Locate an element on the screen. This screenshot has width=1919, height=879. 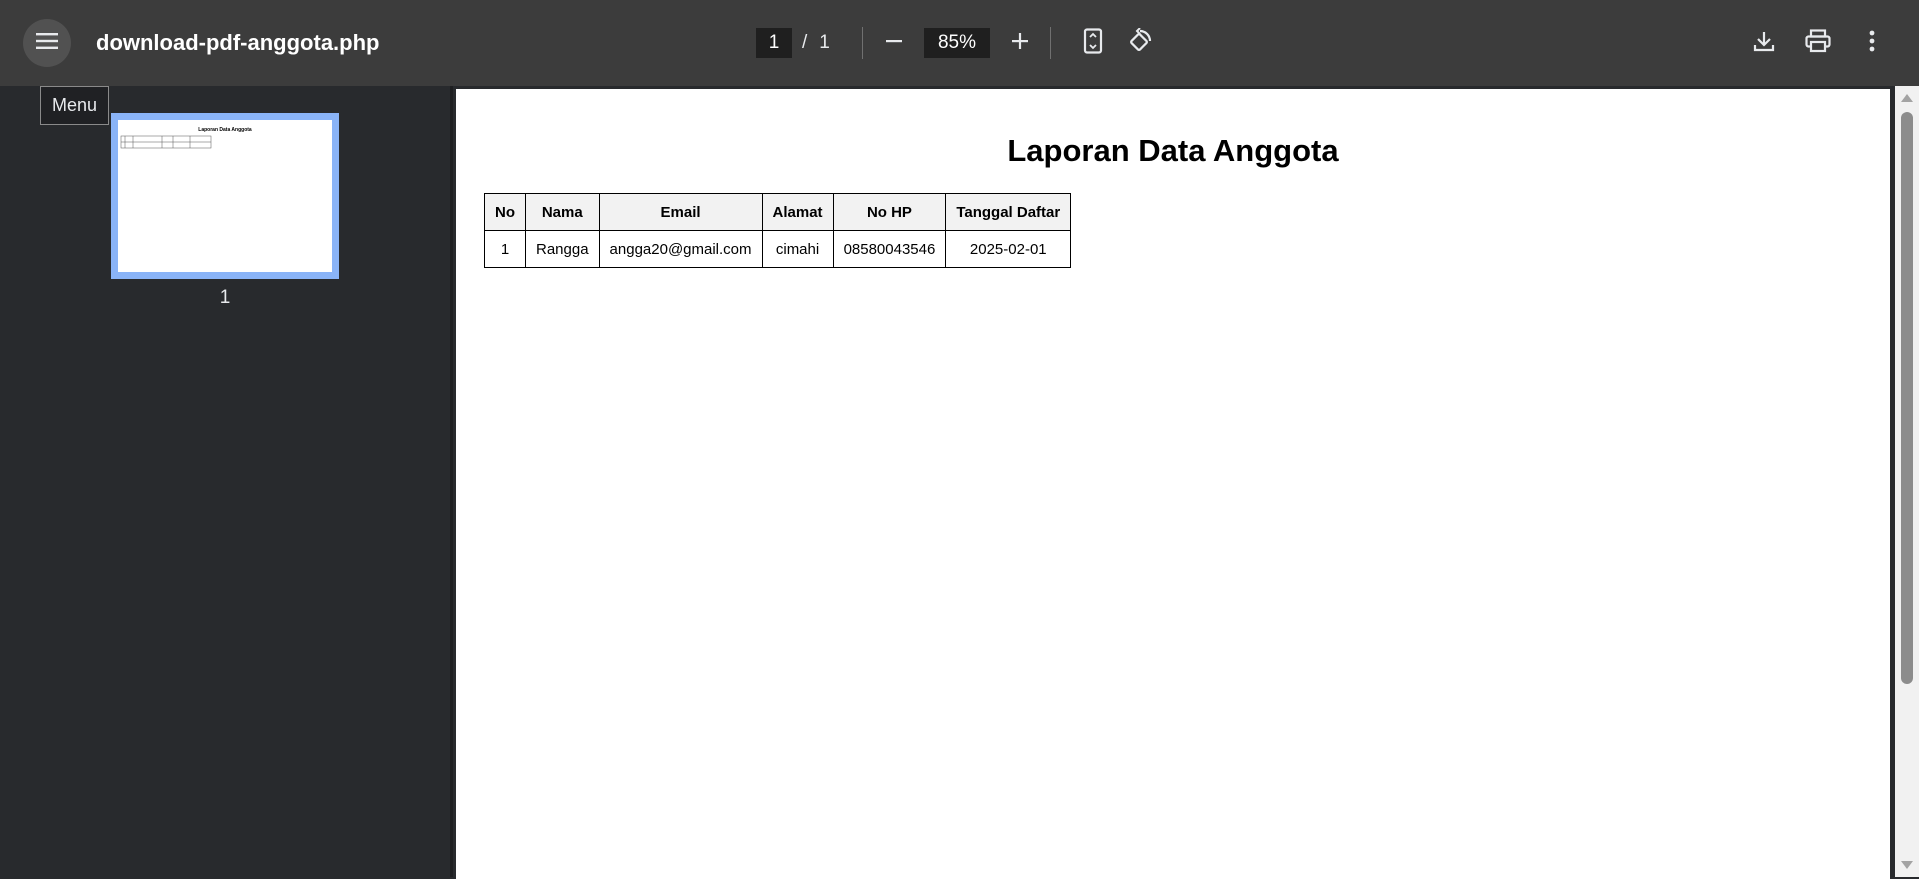
file-title: download-pdf-anggota.php is located at coordinates (238, 42).